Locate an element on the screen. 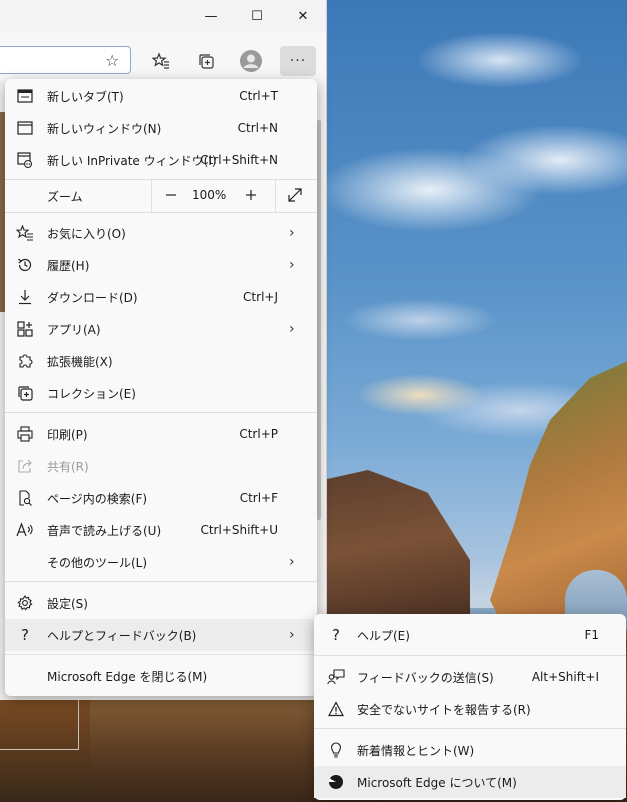  menu-item-read-aloud: 音声で読み上げる(U) Ctrl+Shift+U is located at coordinates (161, 530).